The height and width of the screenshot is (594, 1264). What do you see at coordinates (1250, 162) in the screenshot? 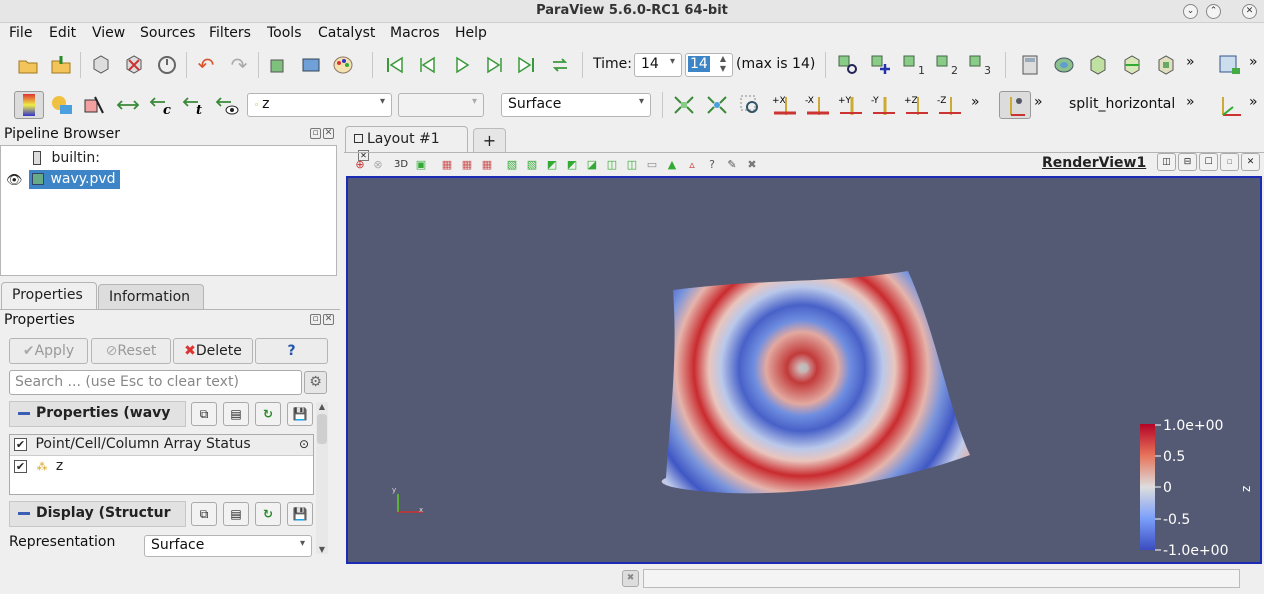
I see `close-view-icon: ✕` at bounding box center [1250, 162].